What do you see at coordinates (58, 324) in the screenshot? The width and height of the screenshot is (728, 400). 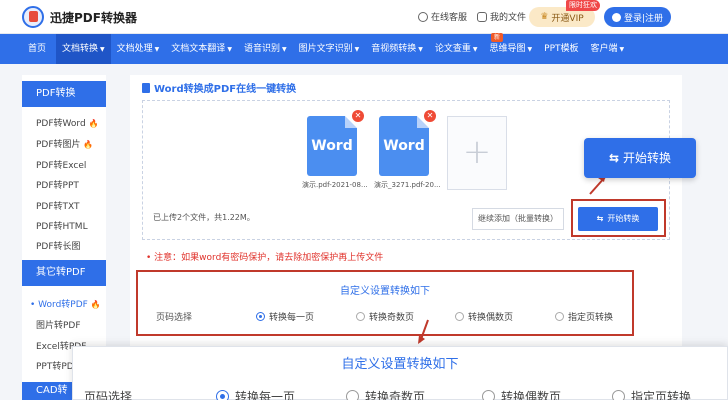 I see `sidebar-item-image-to-pdf: 图片转PDF` at bounding box center [58, 324].